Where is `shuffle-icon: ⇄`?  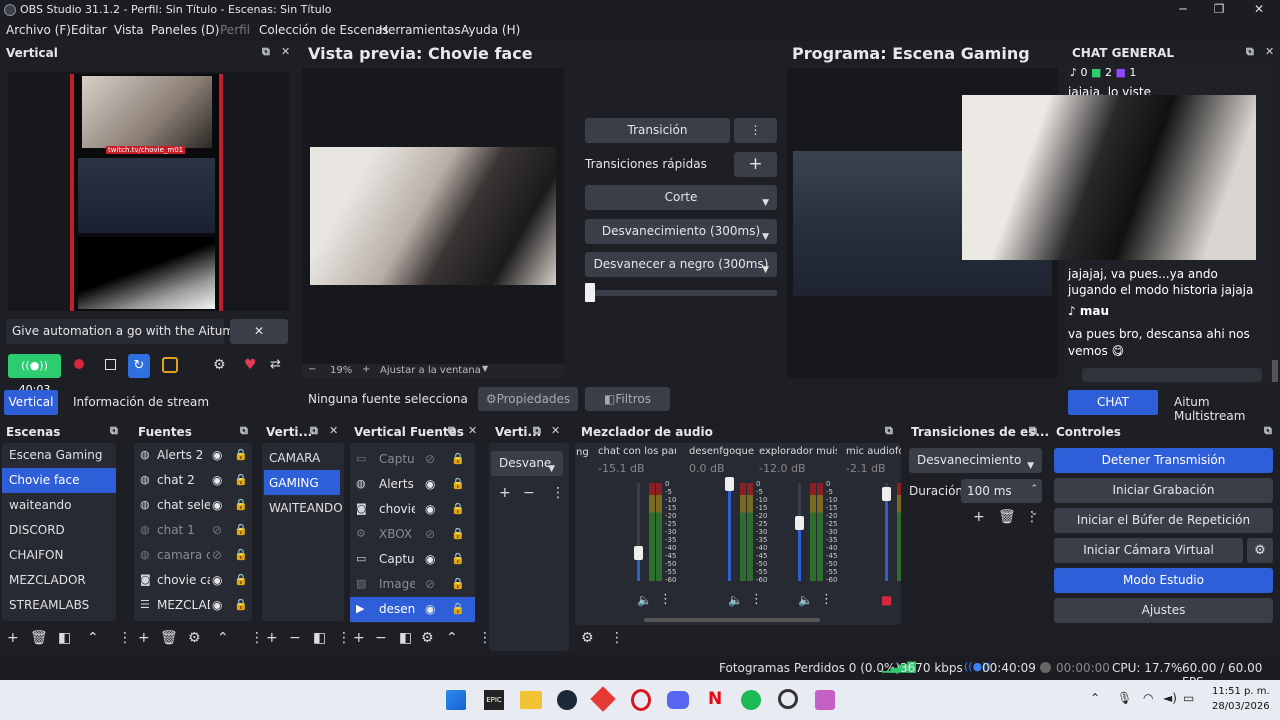
shuffle-icon: ⇄ is located at coordinates (275, 364).